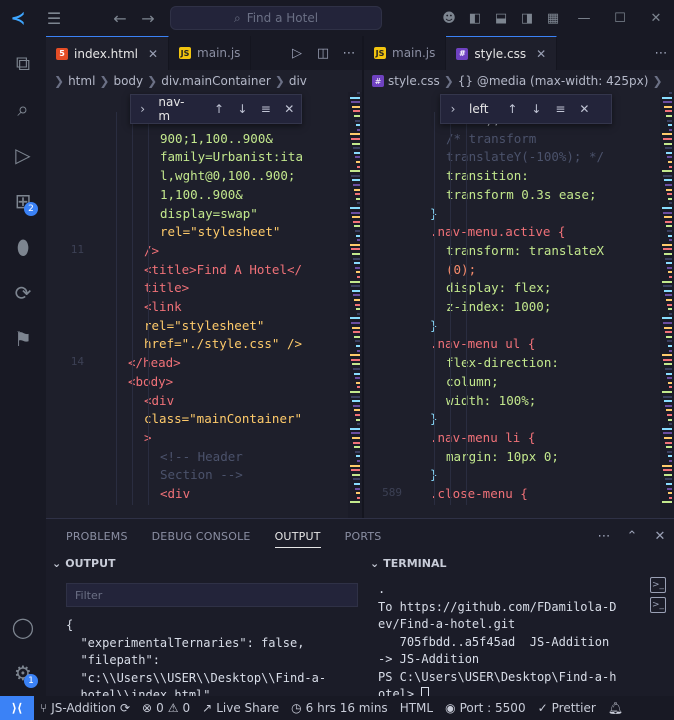  What do you see at coordinates (501, 18) in the screenshot?
I see `toggle-panel-icon: ⬓` at bounding box center [501, 18].